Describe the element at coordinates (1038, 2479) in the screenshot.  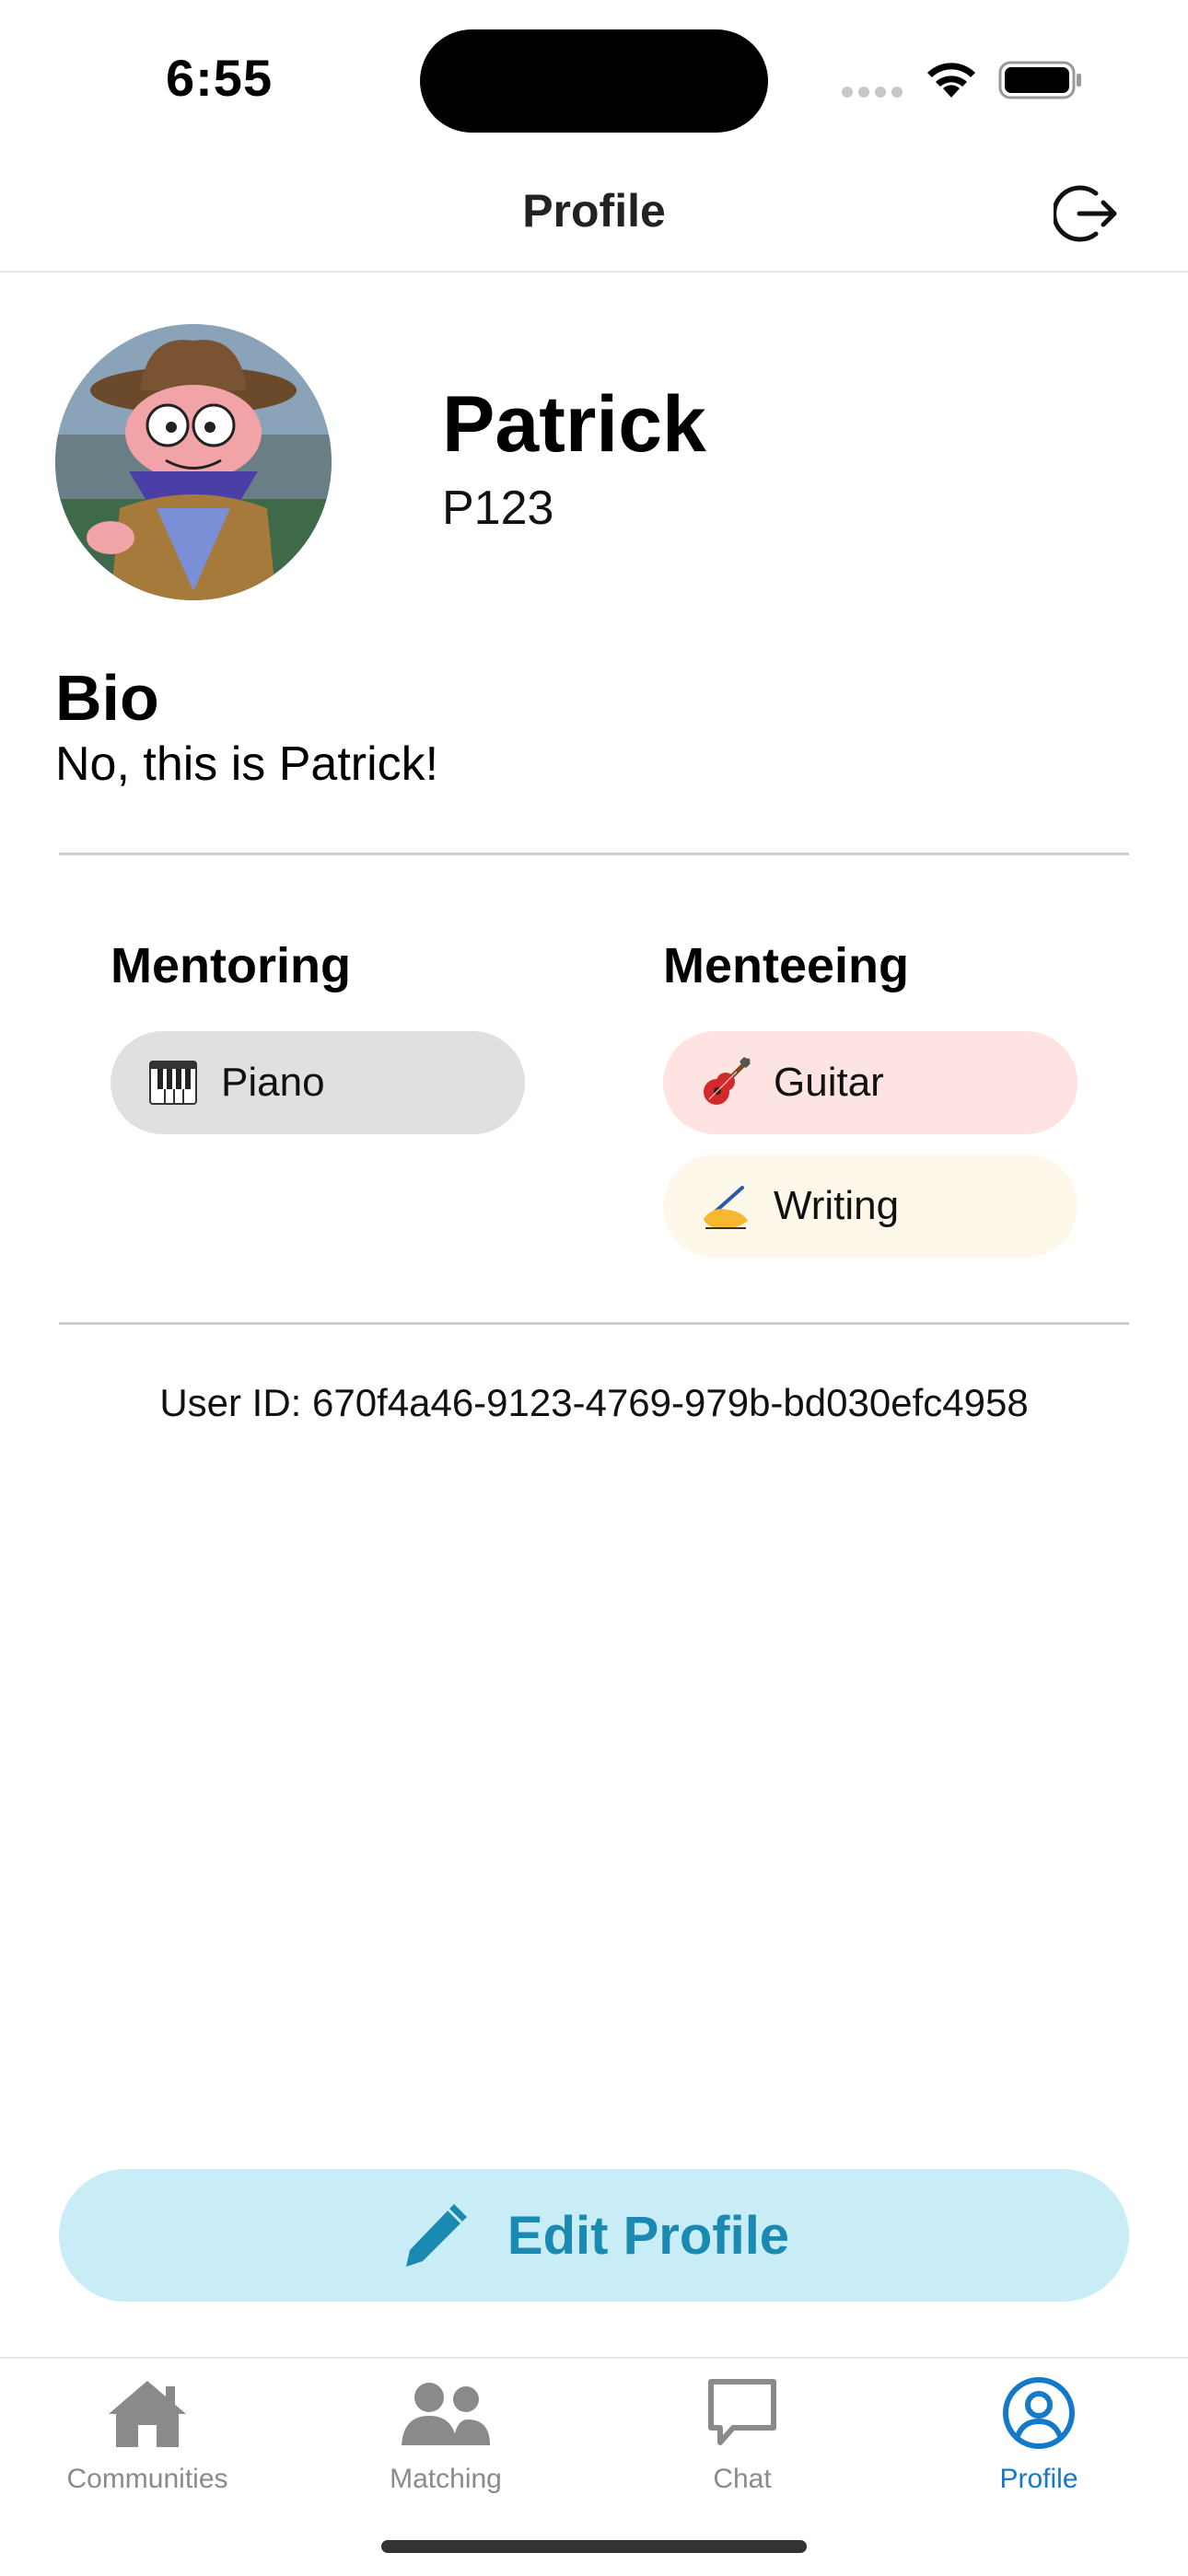
I see `tab-label: Profile` at that location.